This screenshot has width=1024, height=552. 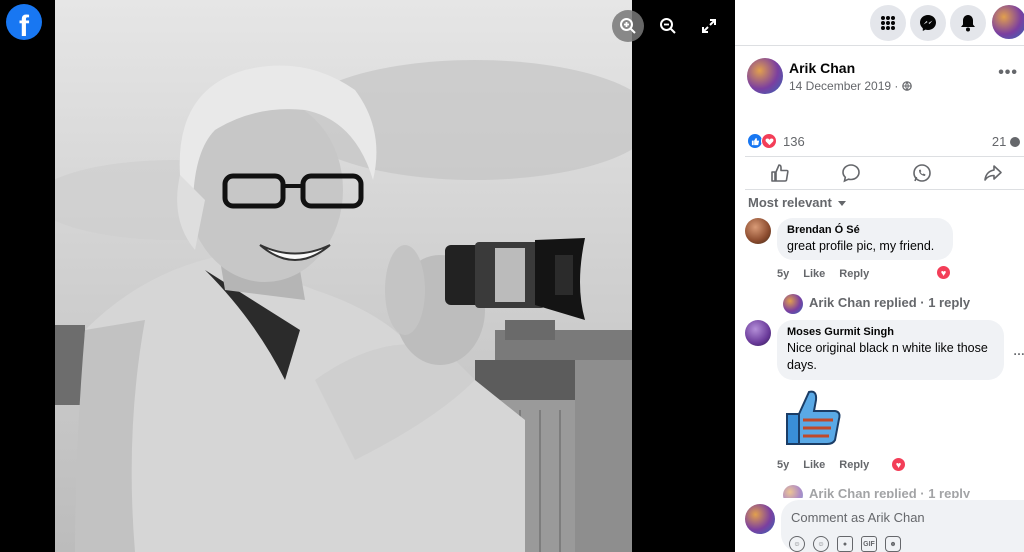 I want to click on like-button, so click(x=781, y=174).